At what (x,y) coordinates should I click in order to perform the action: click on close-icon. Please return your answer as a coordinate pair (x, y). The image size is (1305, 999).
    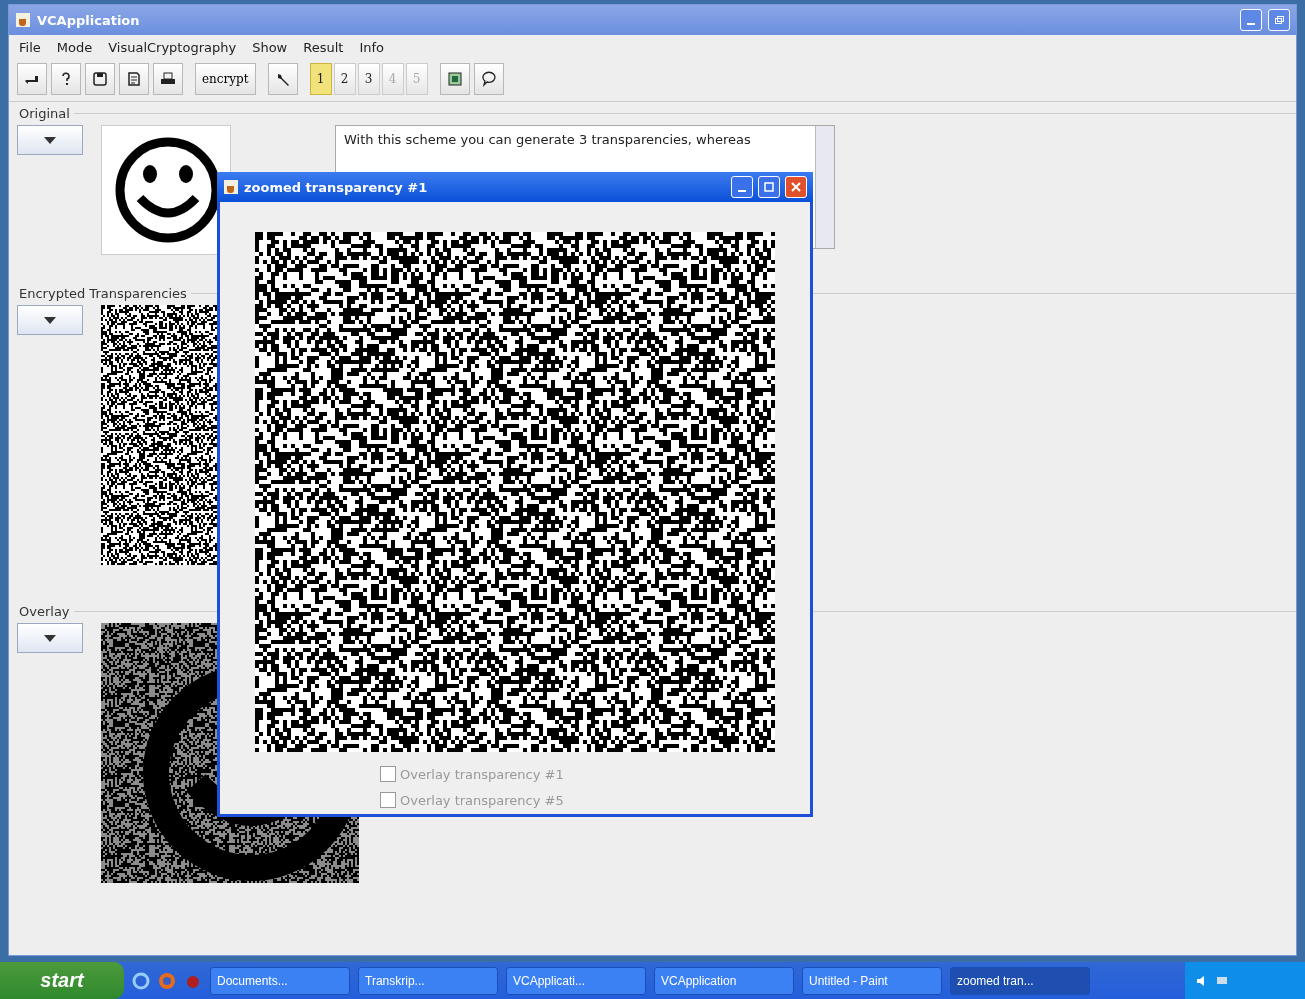
    Looking at the image, I should click on (796, 187).